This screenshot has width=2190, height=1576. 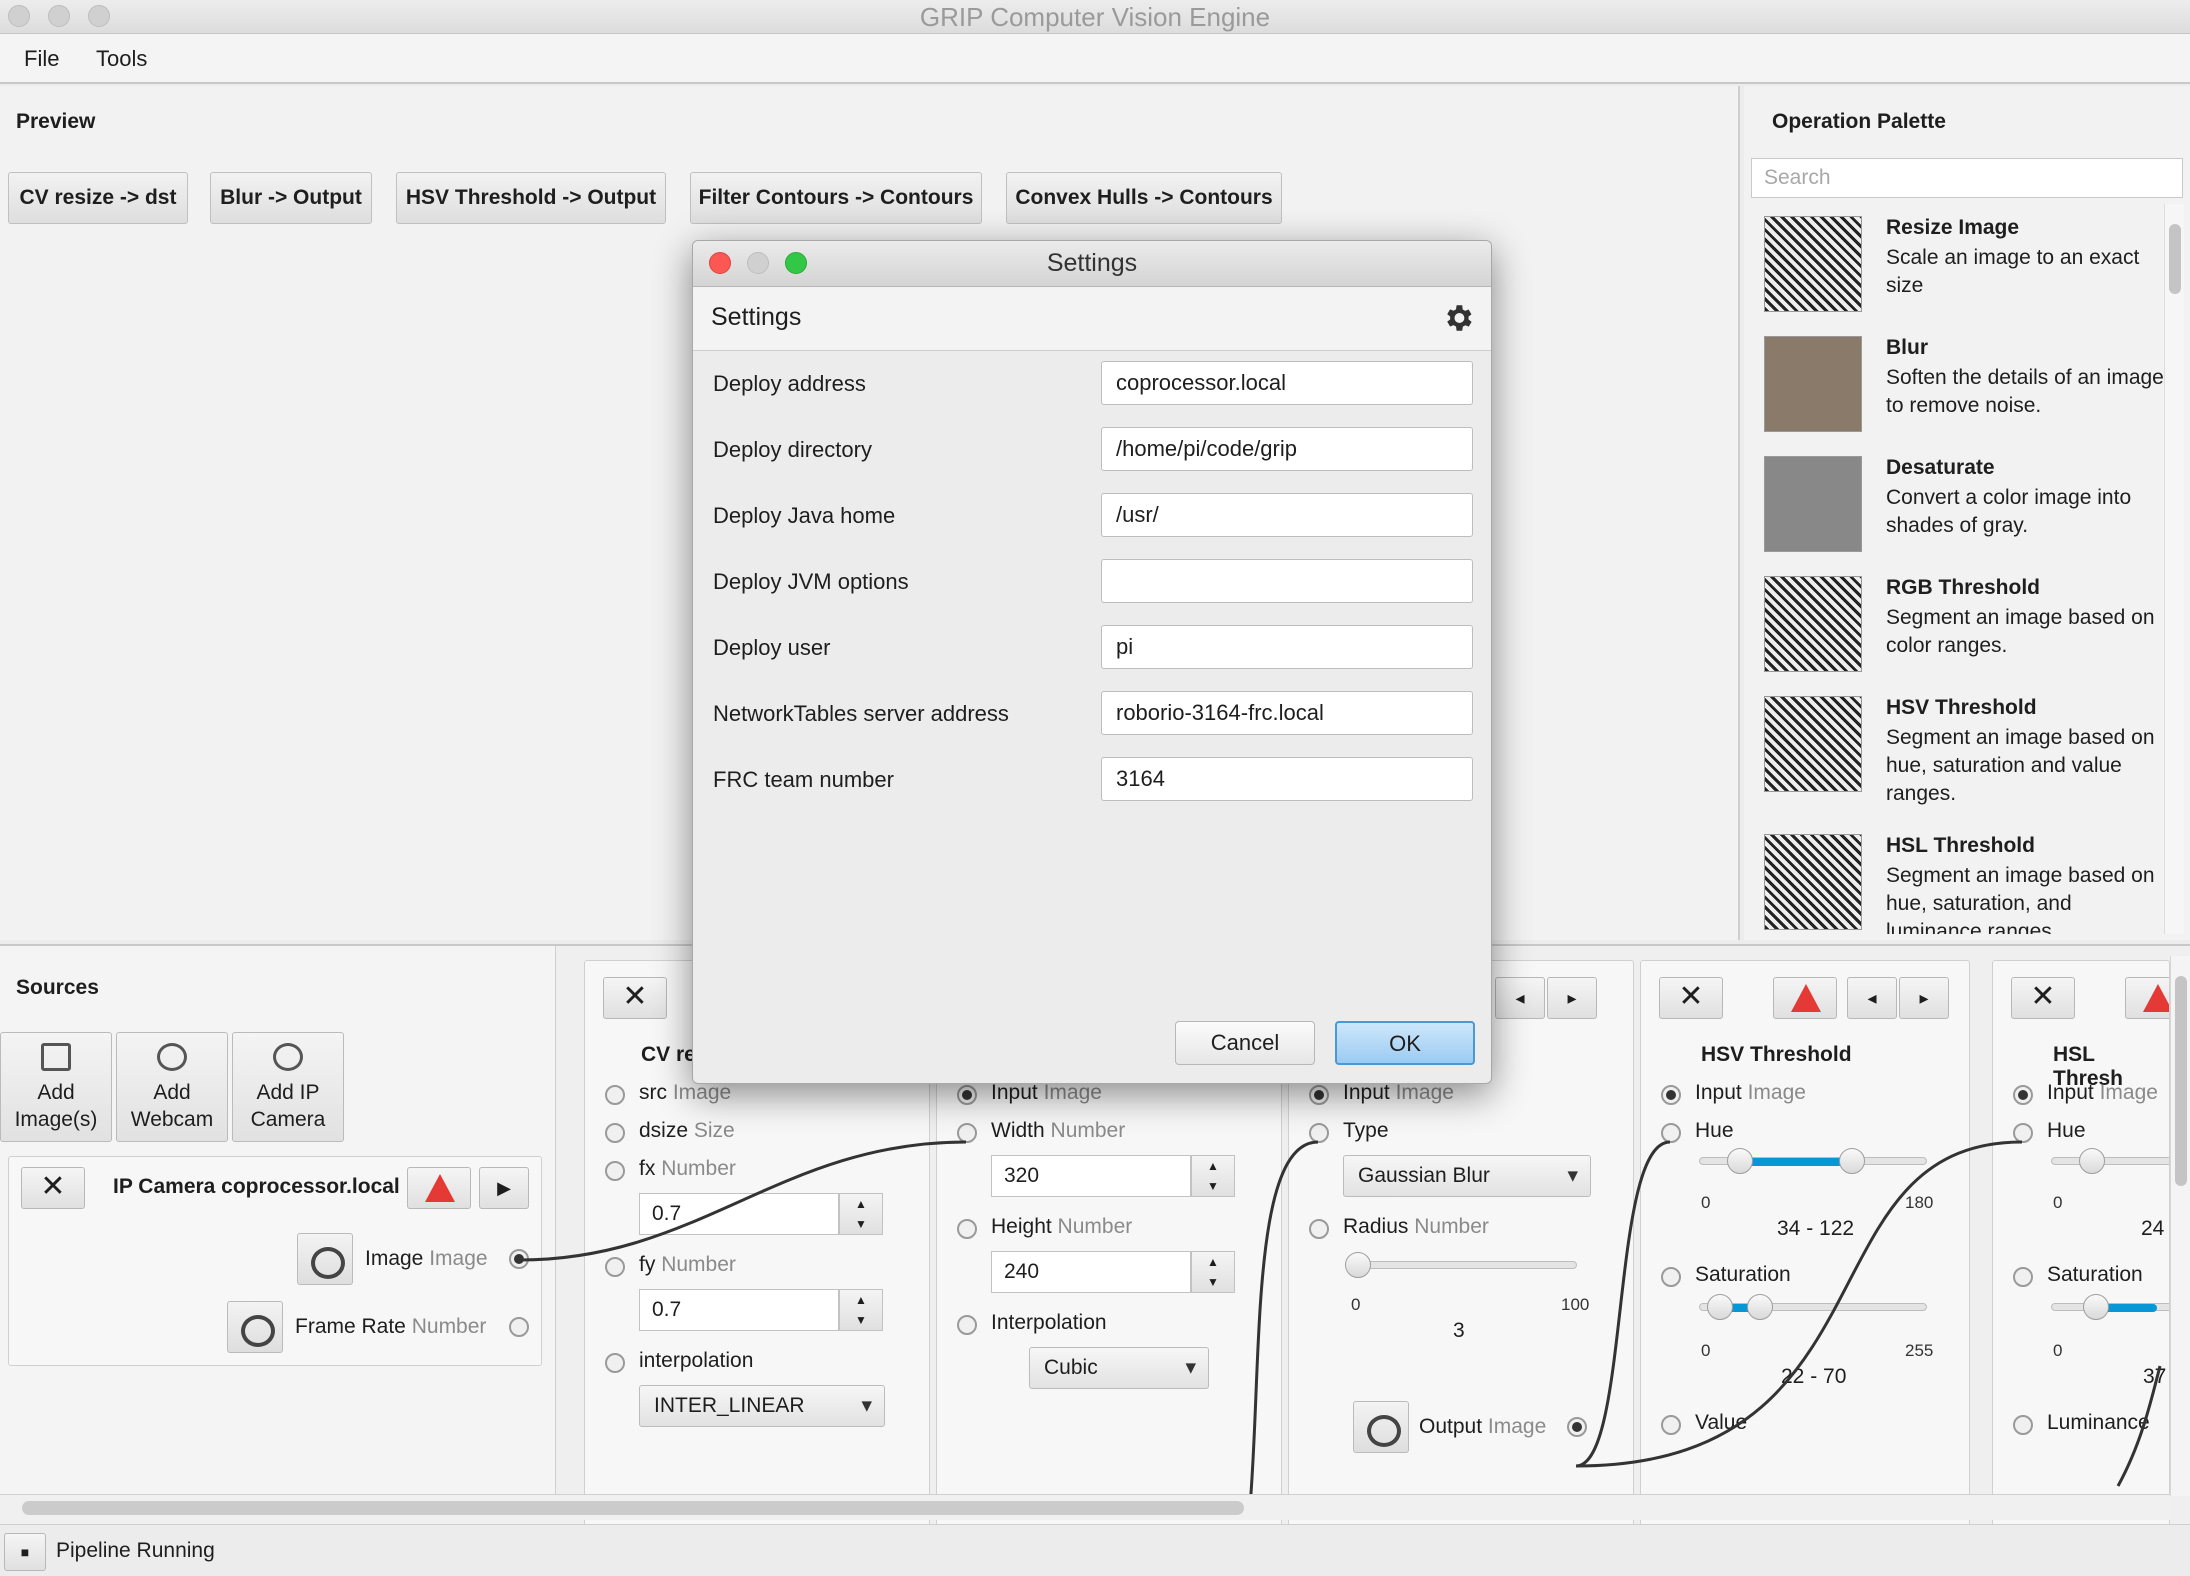 I want to click on preview-tab-hsv-threshold: HSV Threshold -> Output, so click(x=531, y=198).